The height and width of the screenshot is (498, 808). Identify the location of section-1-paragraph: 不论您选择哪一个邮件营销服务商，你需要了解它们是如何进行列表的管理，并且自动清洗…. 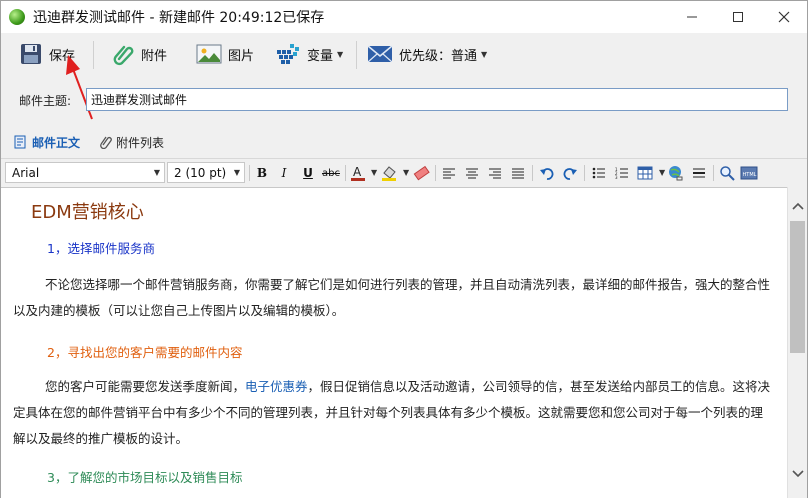
(392, 297).